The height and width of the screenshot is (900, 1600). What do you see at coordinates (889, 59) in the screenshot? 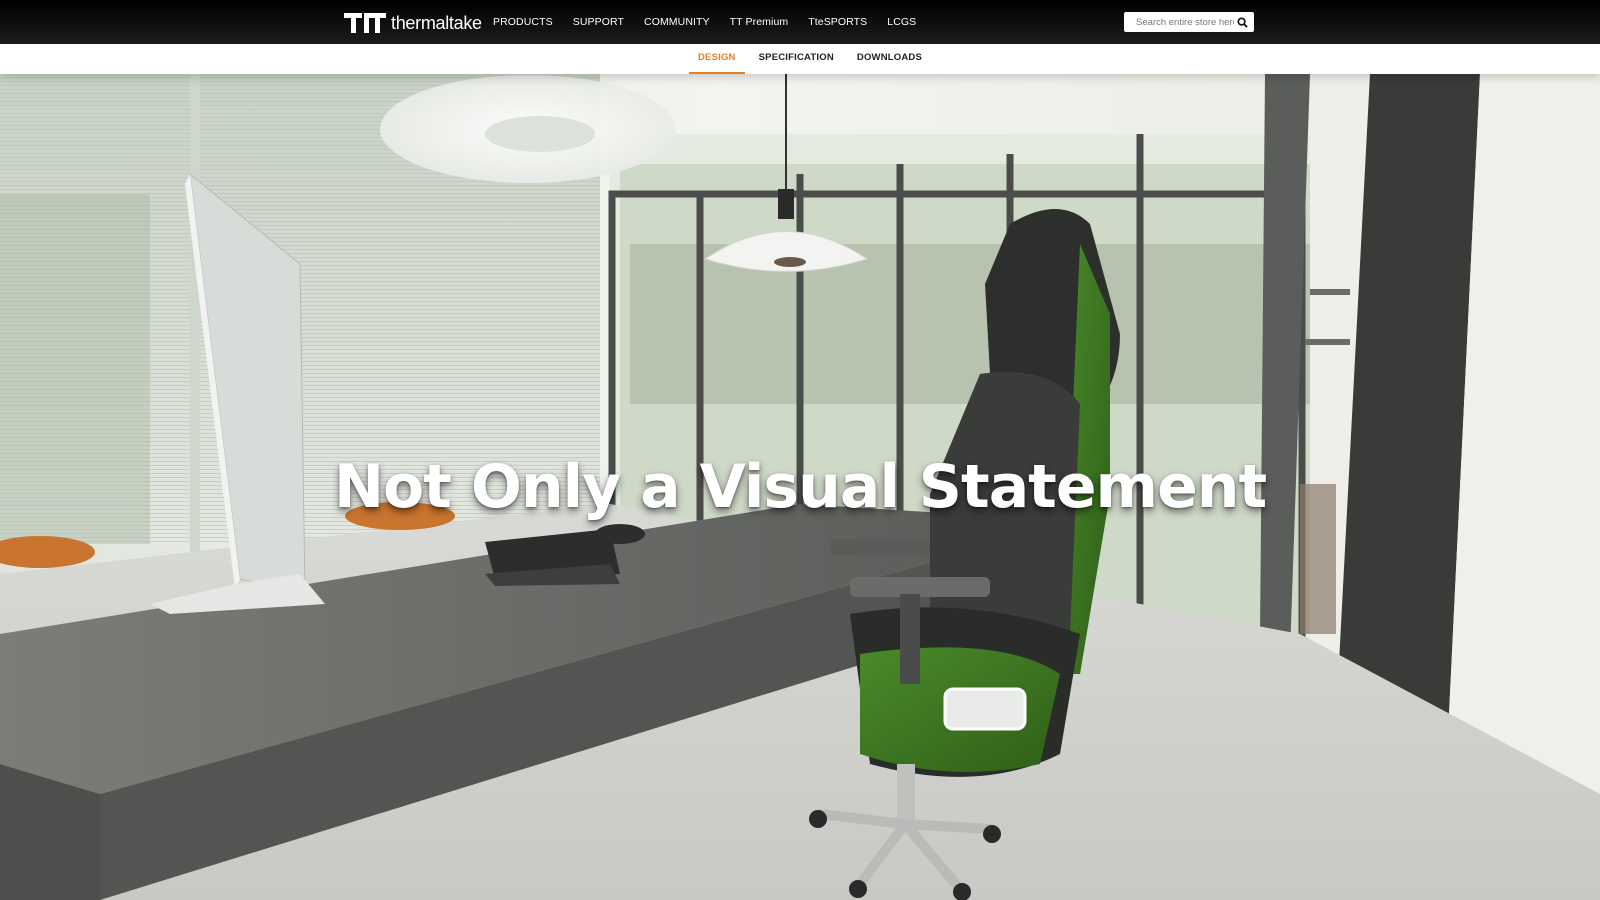
I see `tab-downloads: DOWNLOADS` at bounding box center [889, 59].